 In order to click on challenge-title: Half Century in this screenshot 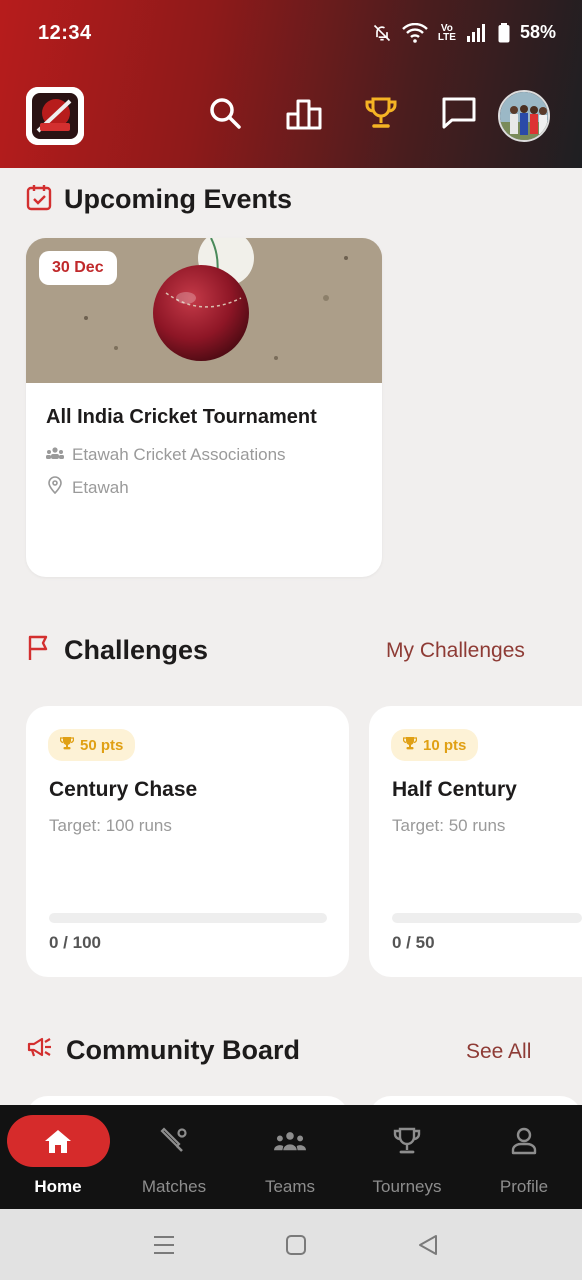, I will do `click(454, 789)`.